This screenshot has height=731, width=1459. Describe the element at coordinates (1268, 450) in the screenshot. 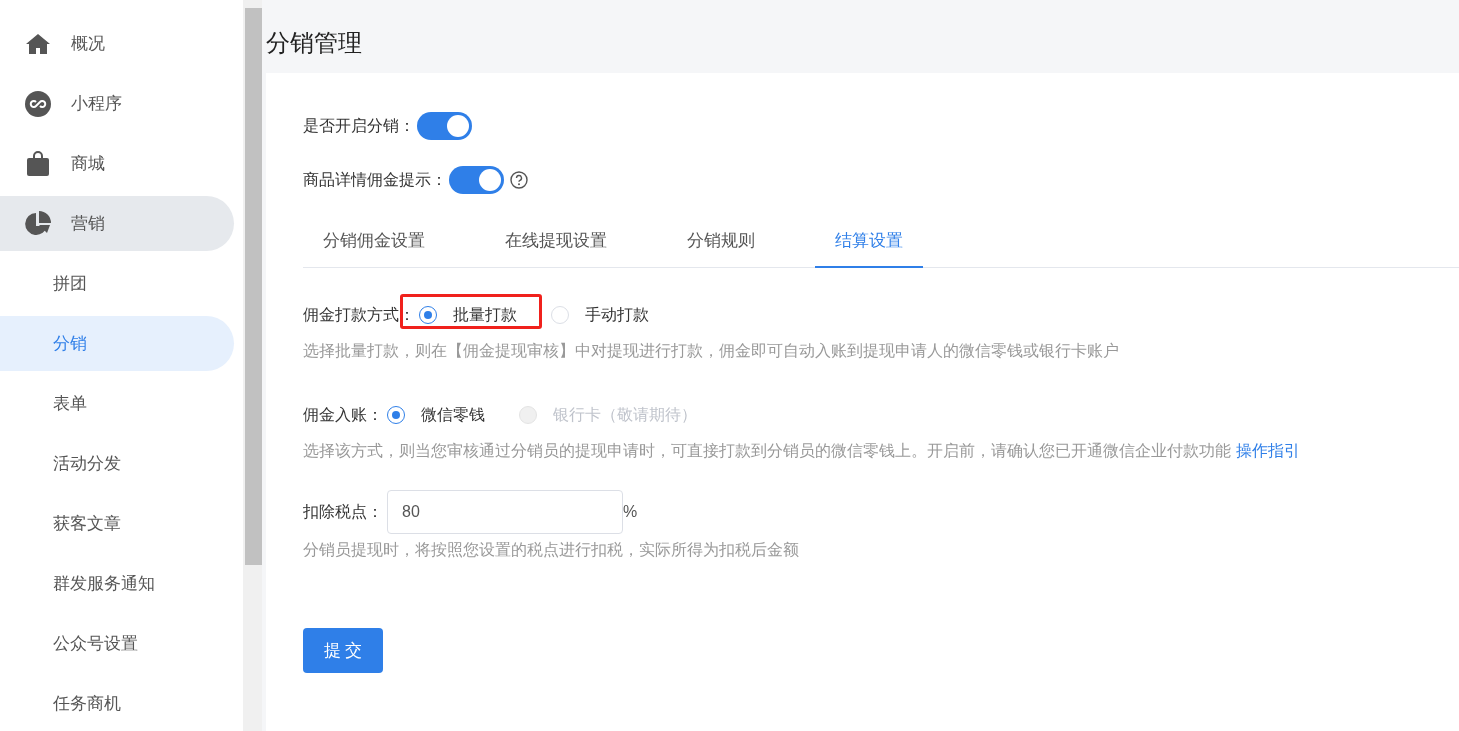

I see `guide-link: 操作指引` at that location.